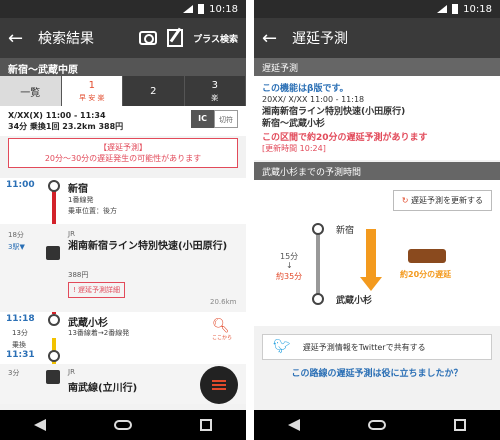  Describe the element at coordinates (377, 268) in the screenshot. I see `forecast-diagram: 新宿 武蔵小杉 15分 ↓ 約35分 約20分の遅延` at that location.